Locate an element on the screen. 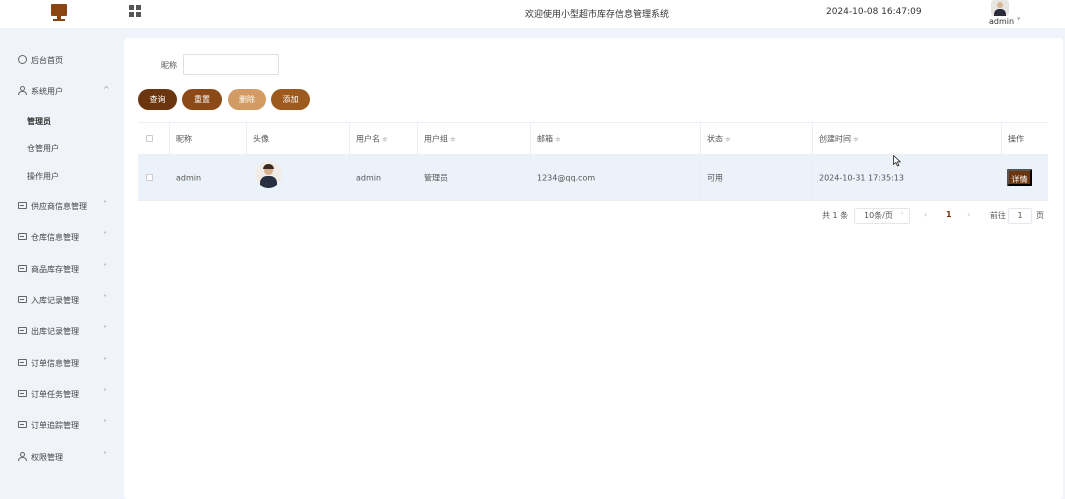 The image size is (1065, 499). column-header-nickname: 昵称 is located at coordinates (207, 138).